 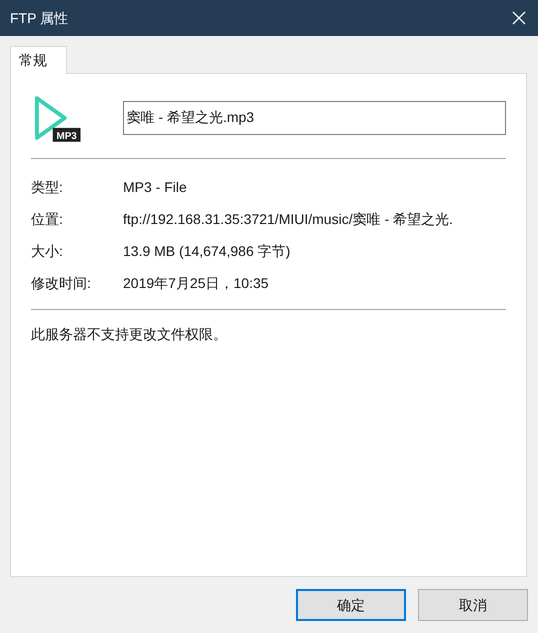 I want to click on property-value: 2019年7月25日，10:35, so click(x=196, y=283).